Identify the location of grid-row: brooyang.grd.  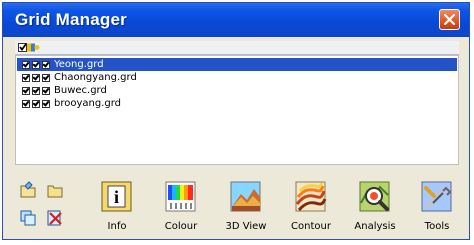
(237, 103).